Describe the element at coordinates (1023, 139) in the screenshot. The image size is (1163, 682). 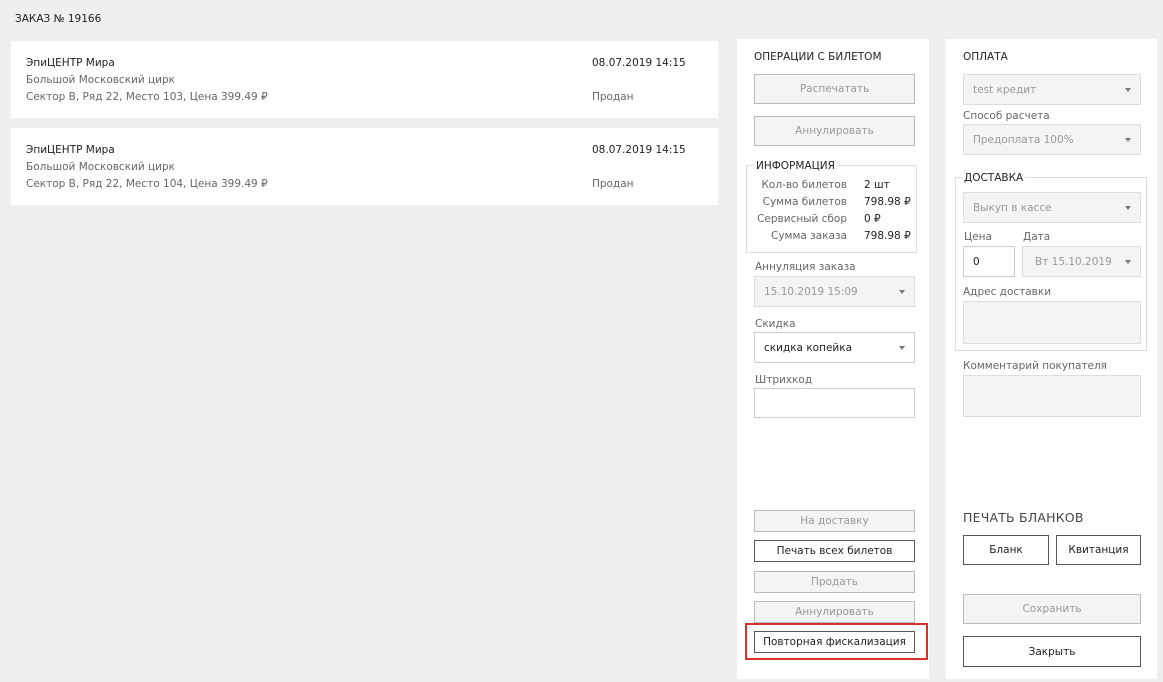
I see `calc-method-value: Предоплата 100%` at that location.